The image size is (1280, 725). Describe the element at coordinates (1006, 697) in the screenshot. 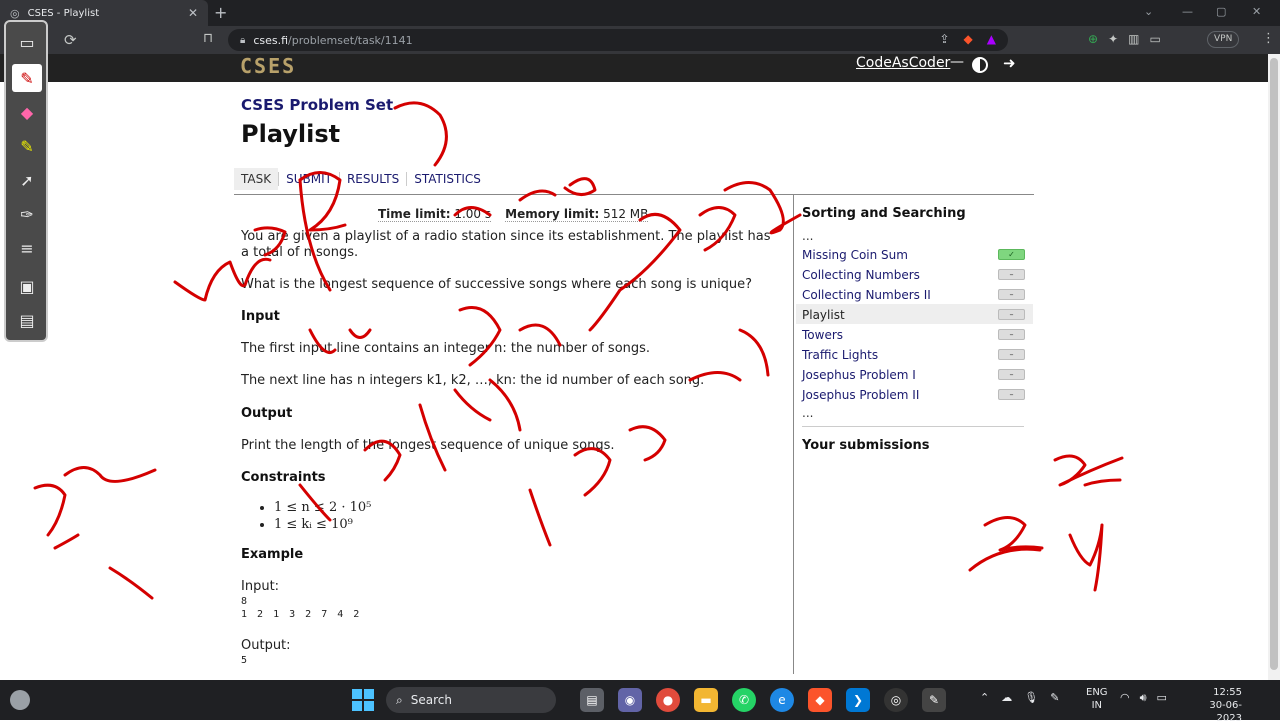

I see `cloud-icon: ☁` at that location.